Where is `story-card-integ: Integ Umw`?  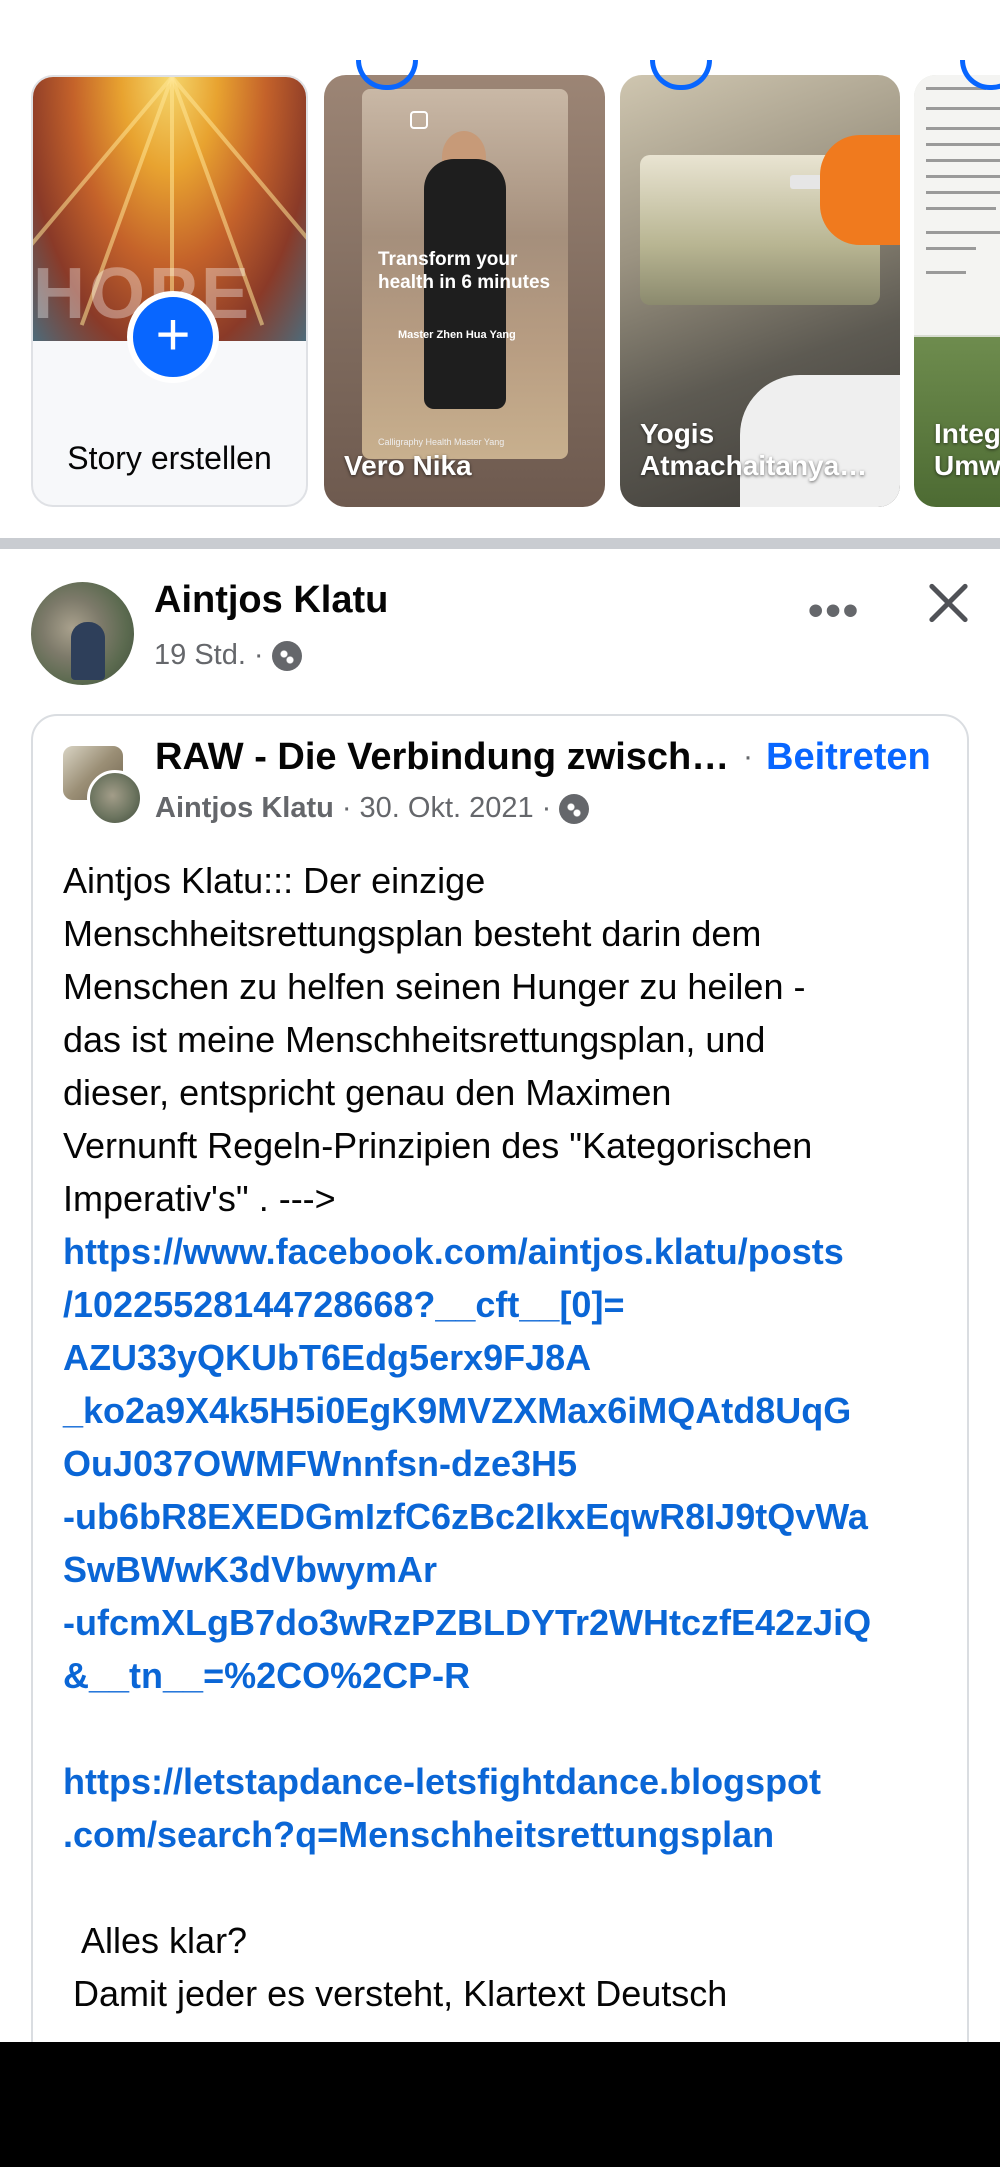 story-card-integ: Integ Umw is located at coordinates (957, 291).